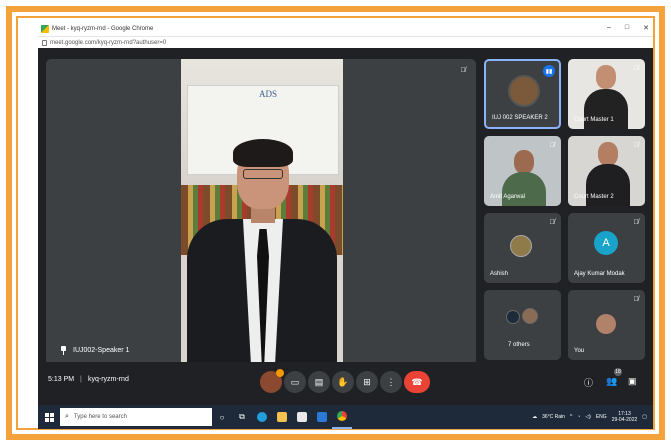  I want to click on speaking-indicator-icon: ▮▮, so click(549, 71).